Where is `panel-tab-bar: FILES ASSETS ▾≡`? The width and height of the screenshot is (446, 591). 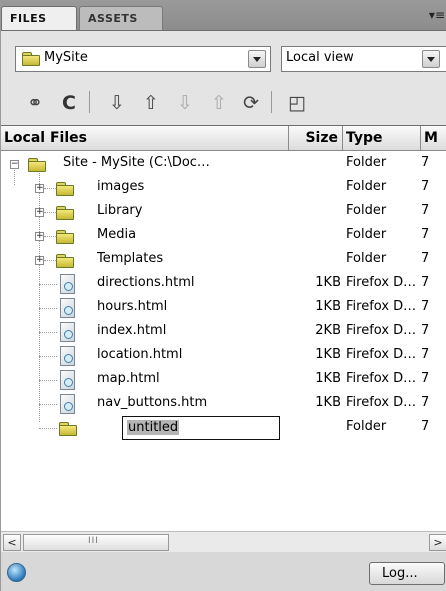 panel-tab-bar: FILES ASSETS ▾≡ is located at coordinates (223, 15).